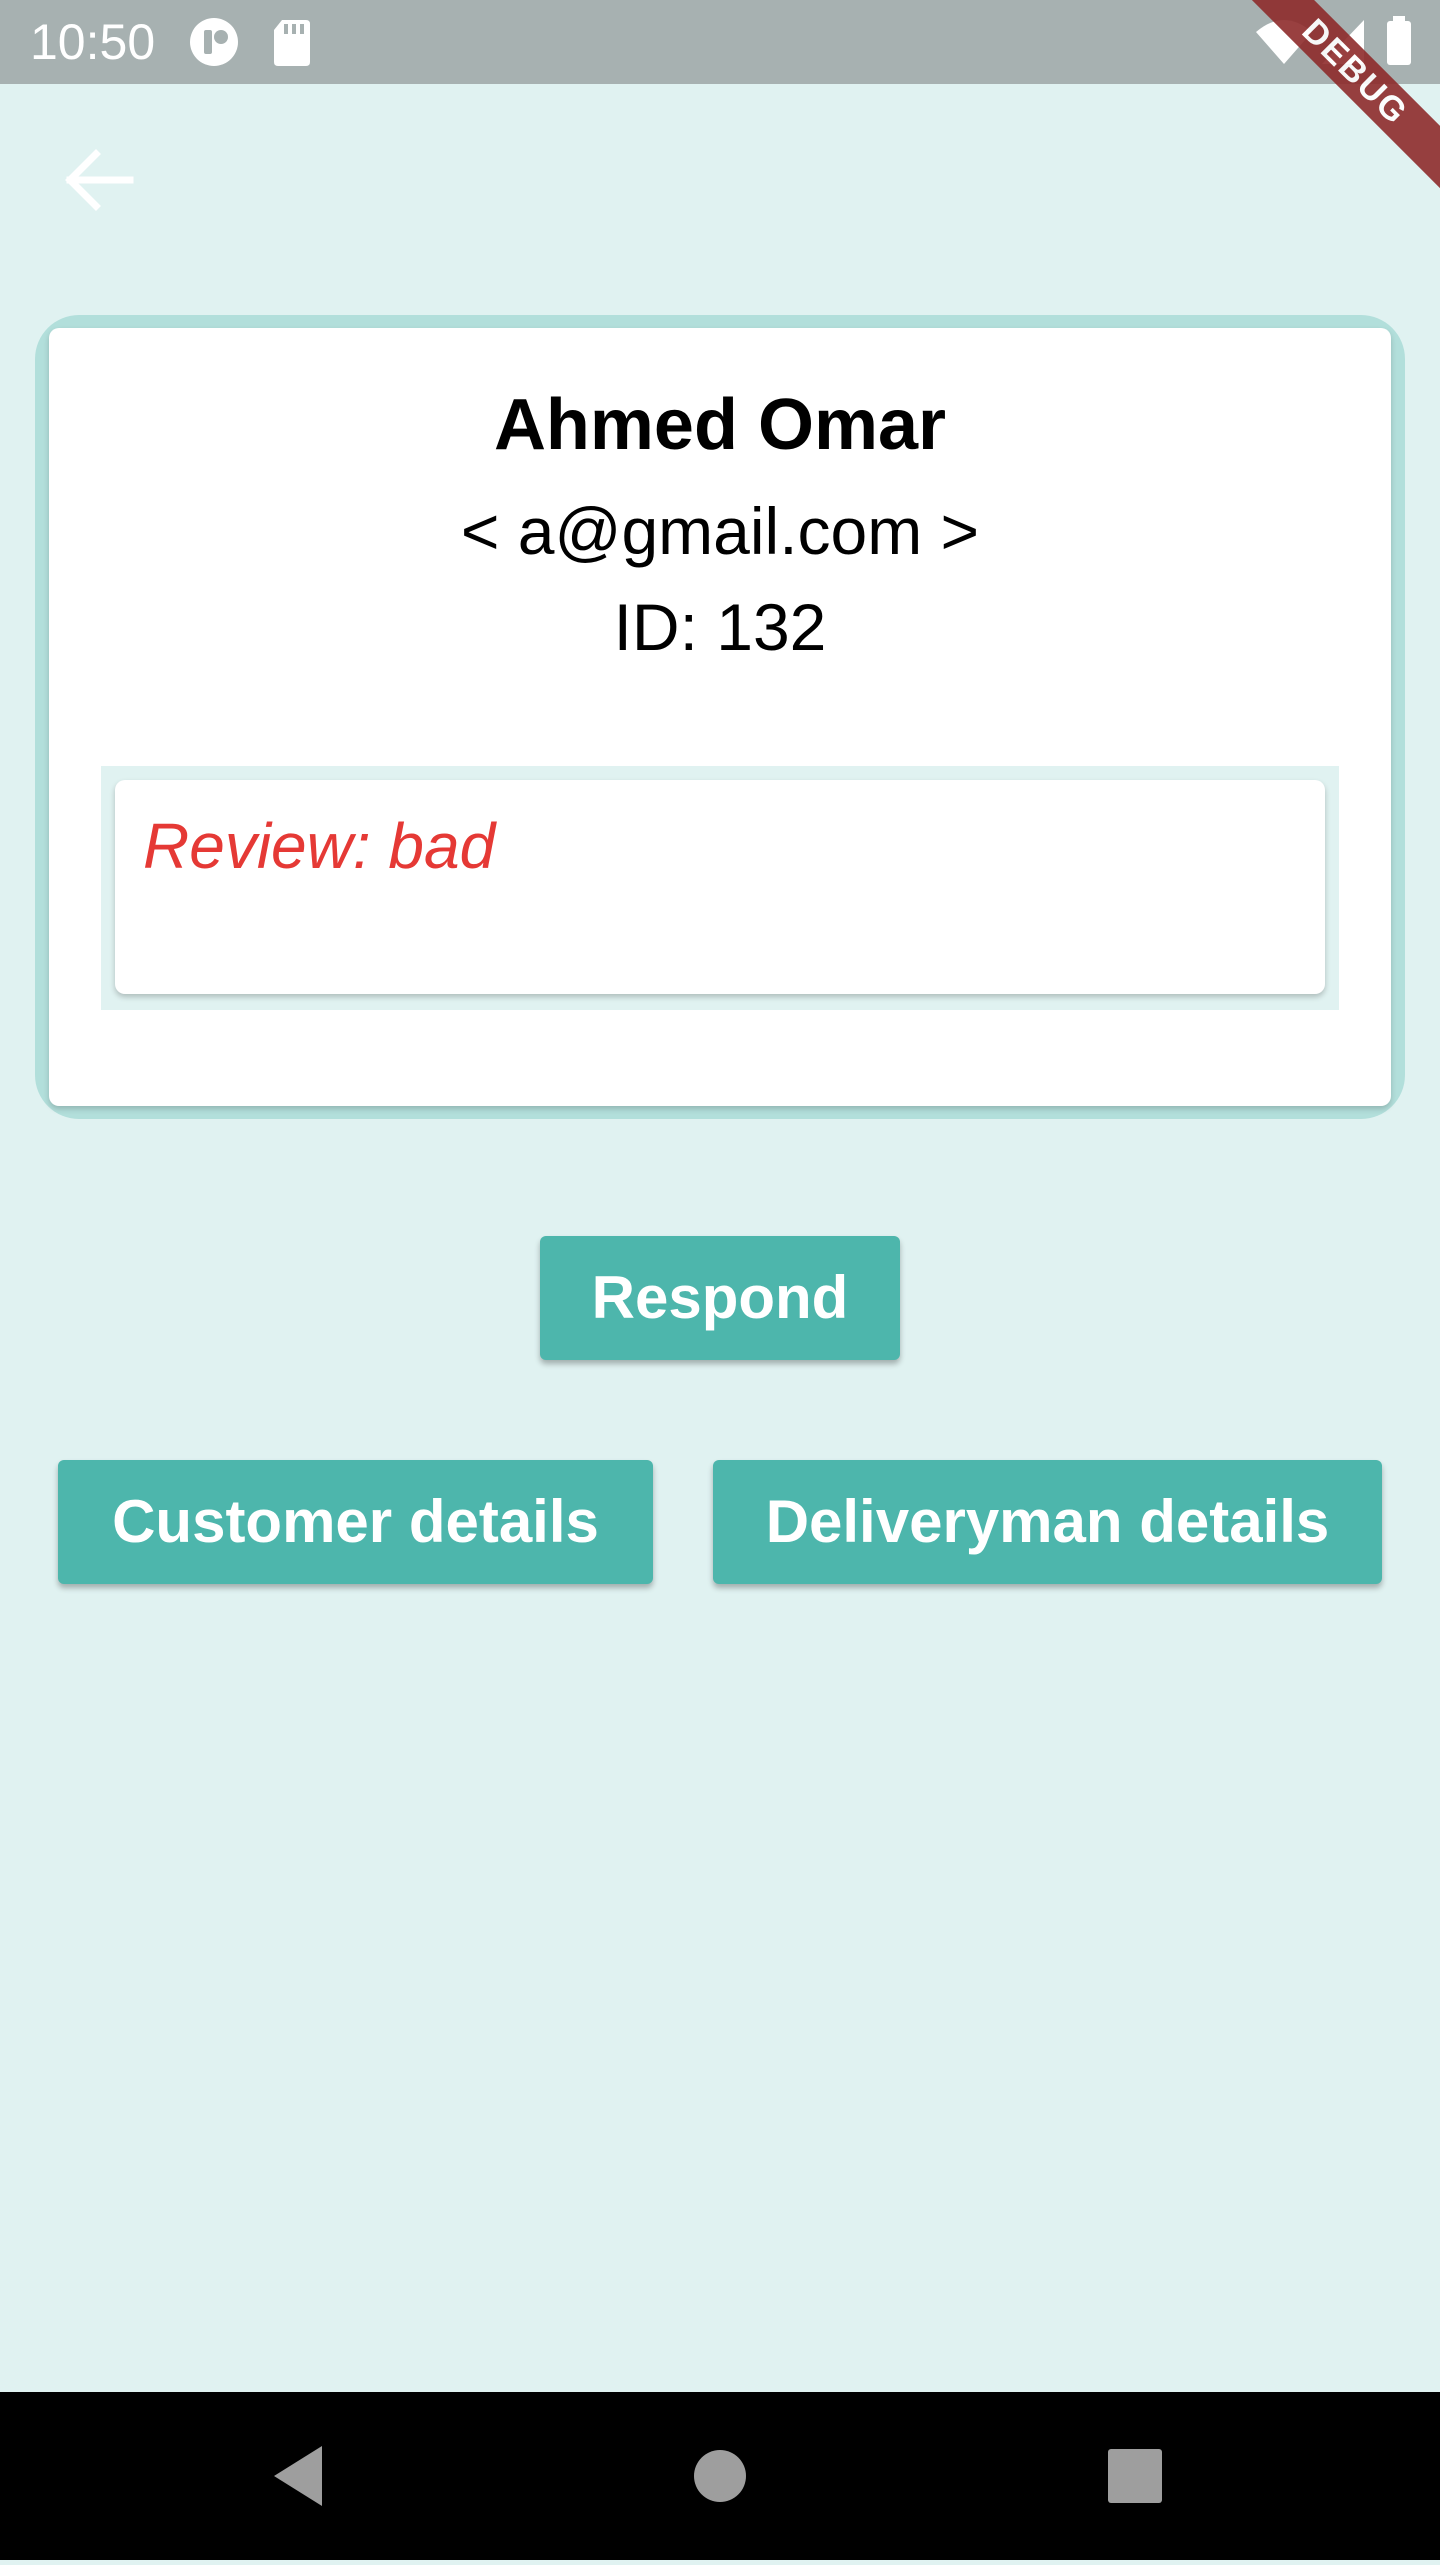 The image size is (1440, 2565). I want to click on back-button, so click(98, 180).